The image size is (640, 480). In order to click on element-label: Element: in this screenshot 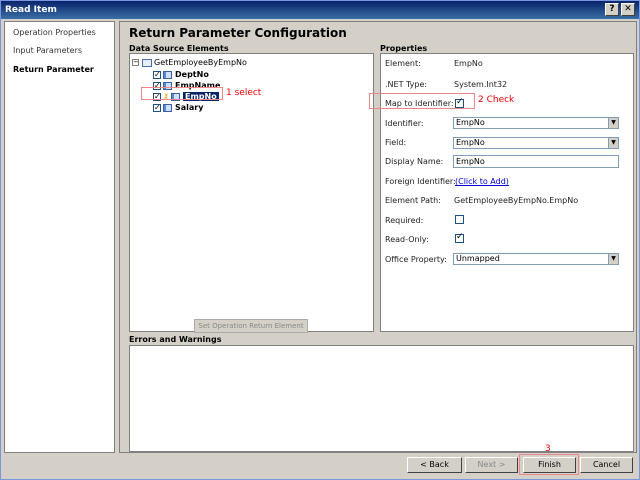, I will do `click(403, 63)`.